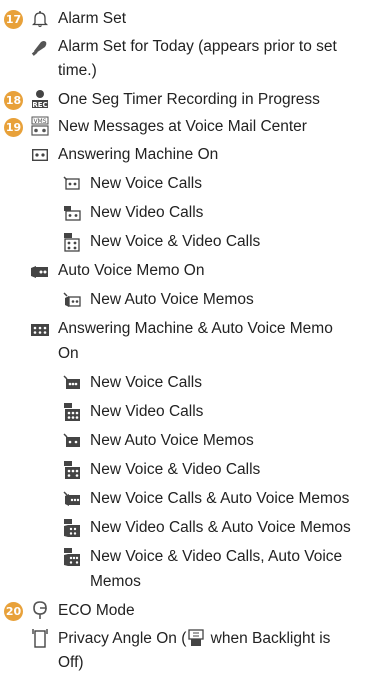  What do you see at coordinates (40, 638) in the screenshot?
I see `privacy-angle-icon` at bounding box center [40, 638].